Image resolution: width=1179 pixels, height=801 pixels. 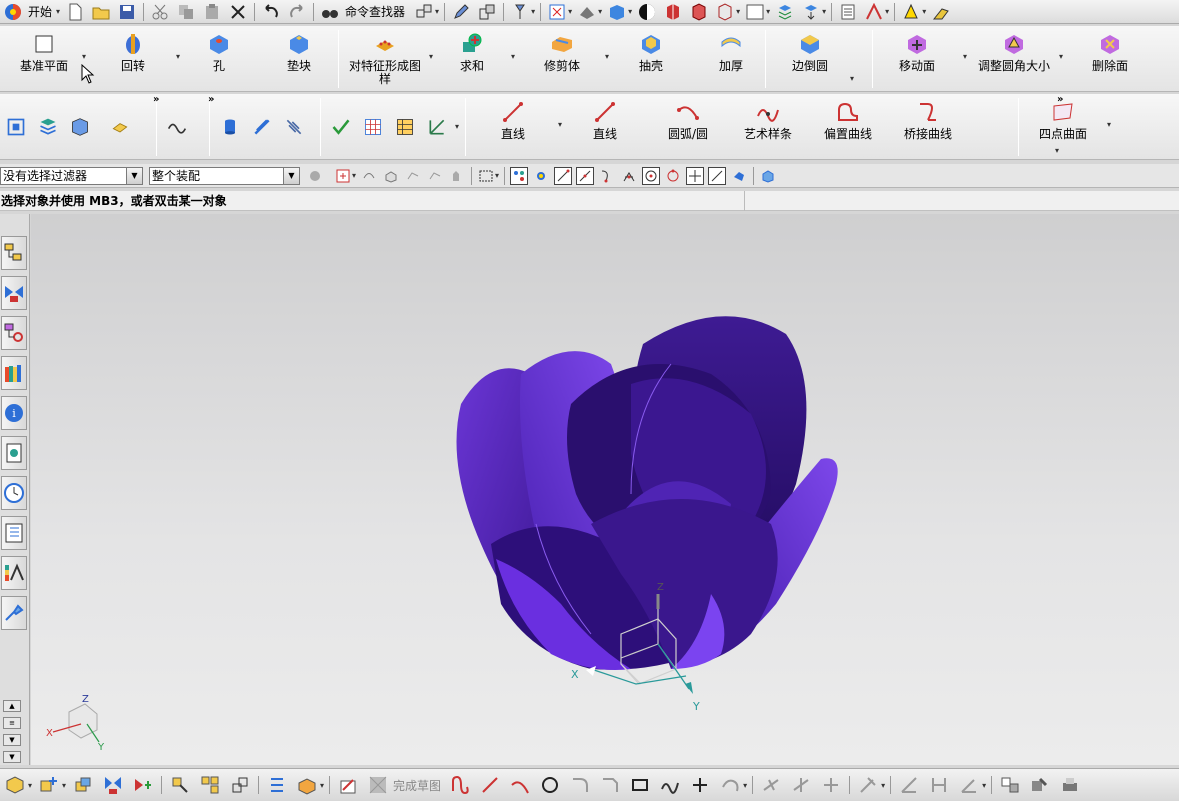 What do you see at coordinates (143, 785) in the screenshot?
I see `move-component-icon` at bounding box center [143, 785].